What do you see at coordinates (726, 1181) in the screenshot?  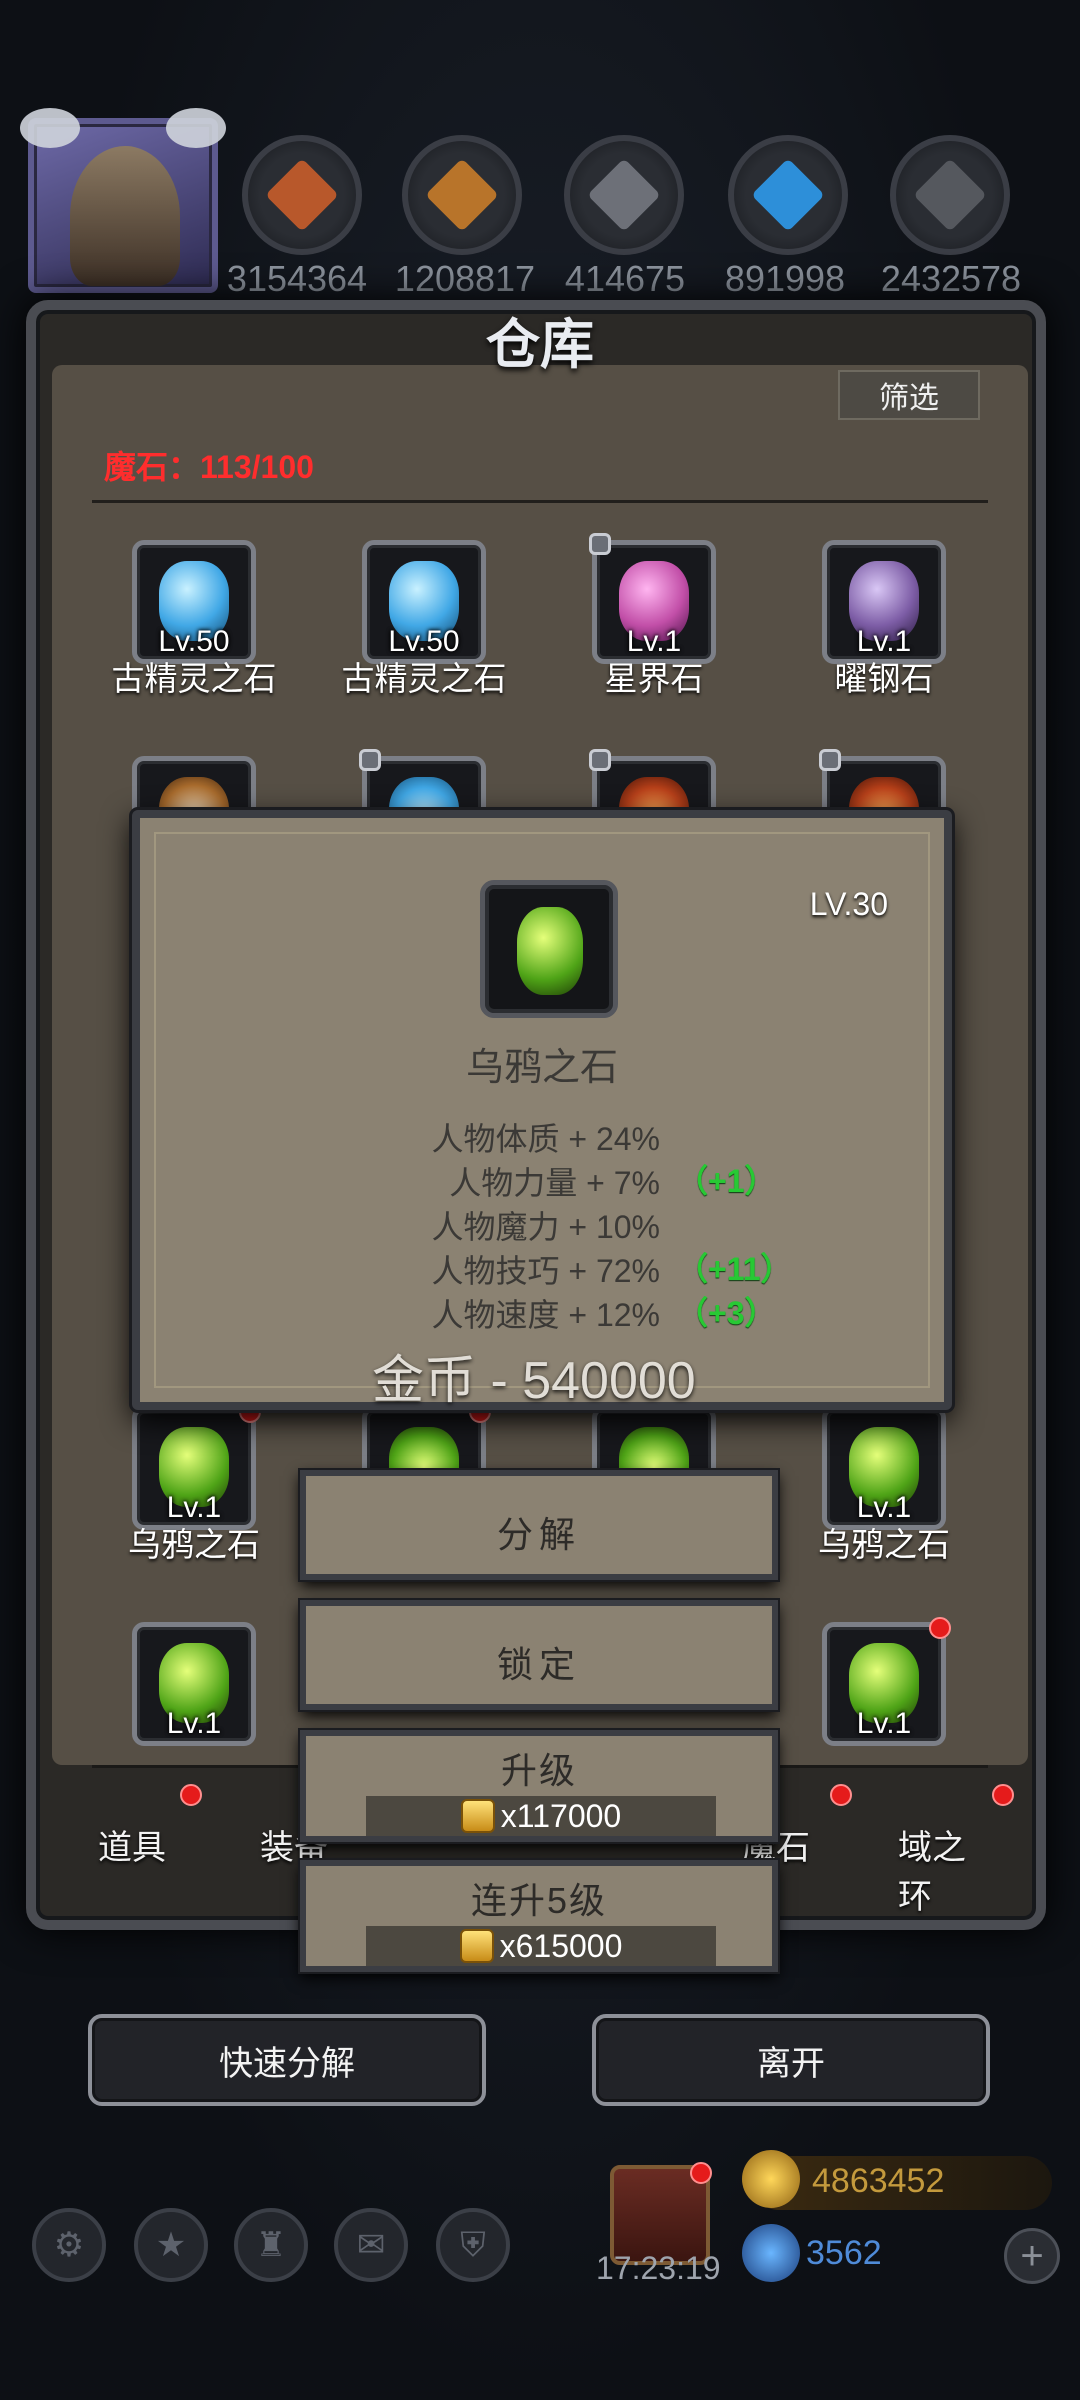 I see `stat-bonus: （+1）` at bounding box center [726, 1181].